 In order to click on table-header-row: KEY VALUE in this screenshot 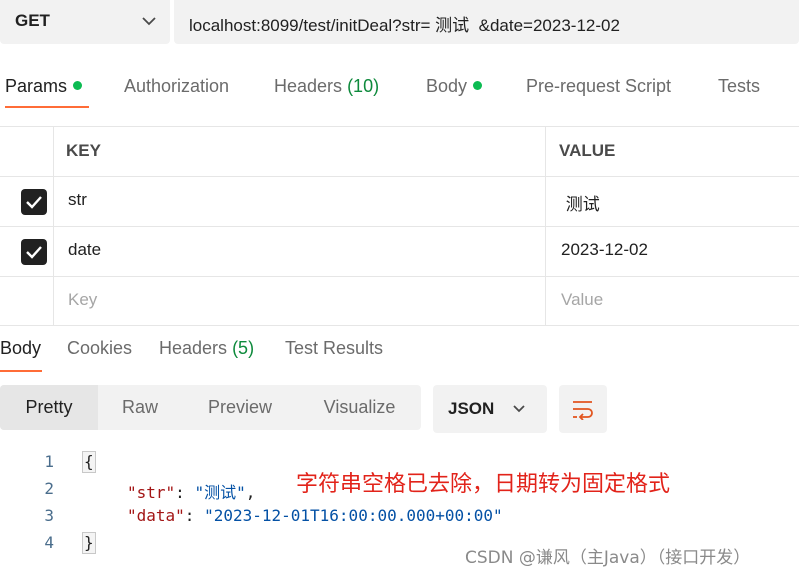, I will do `click(399, 151)`.